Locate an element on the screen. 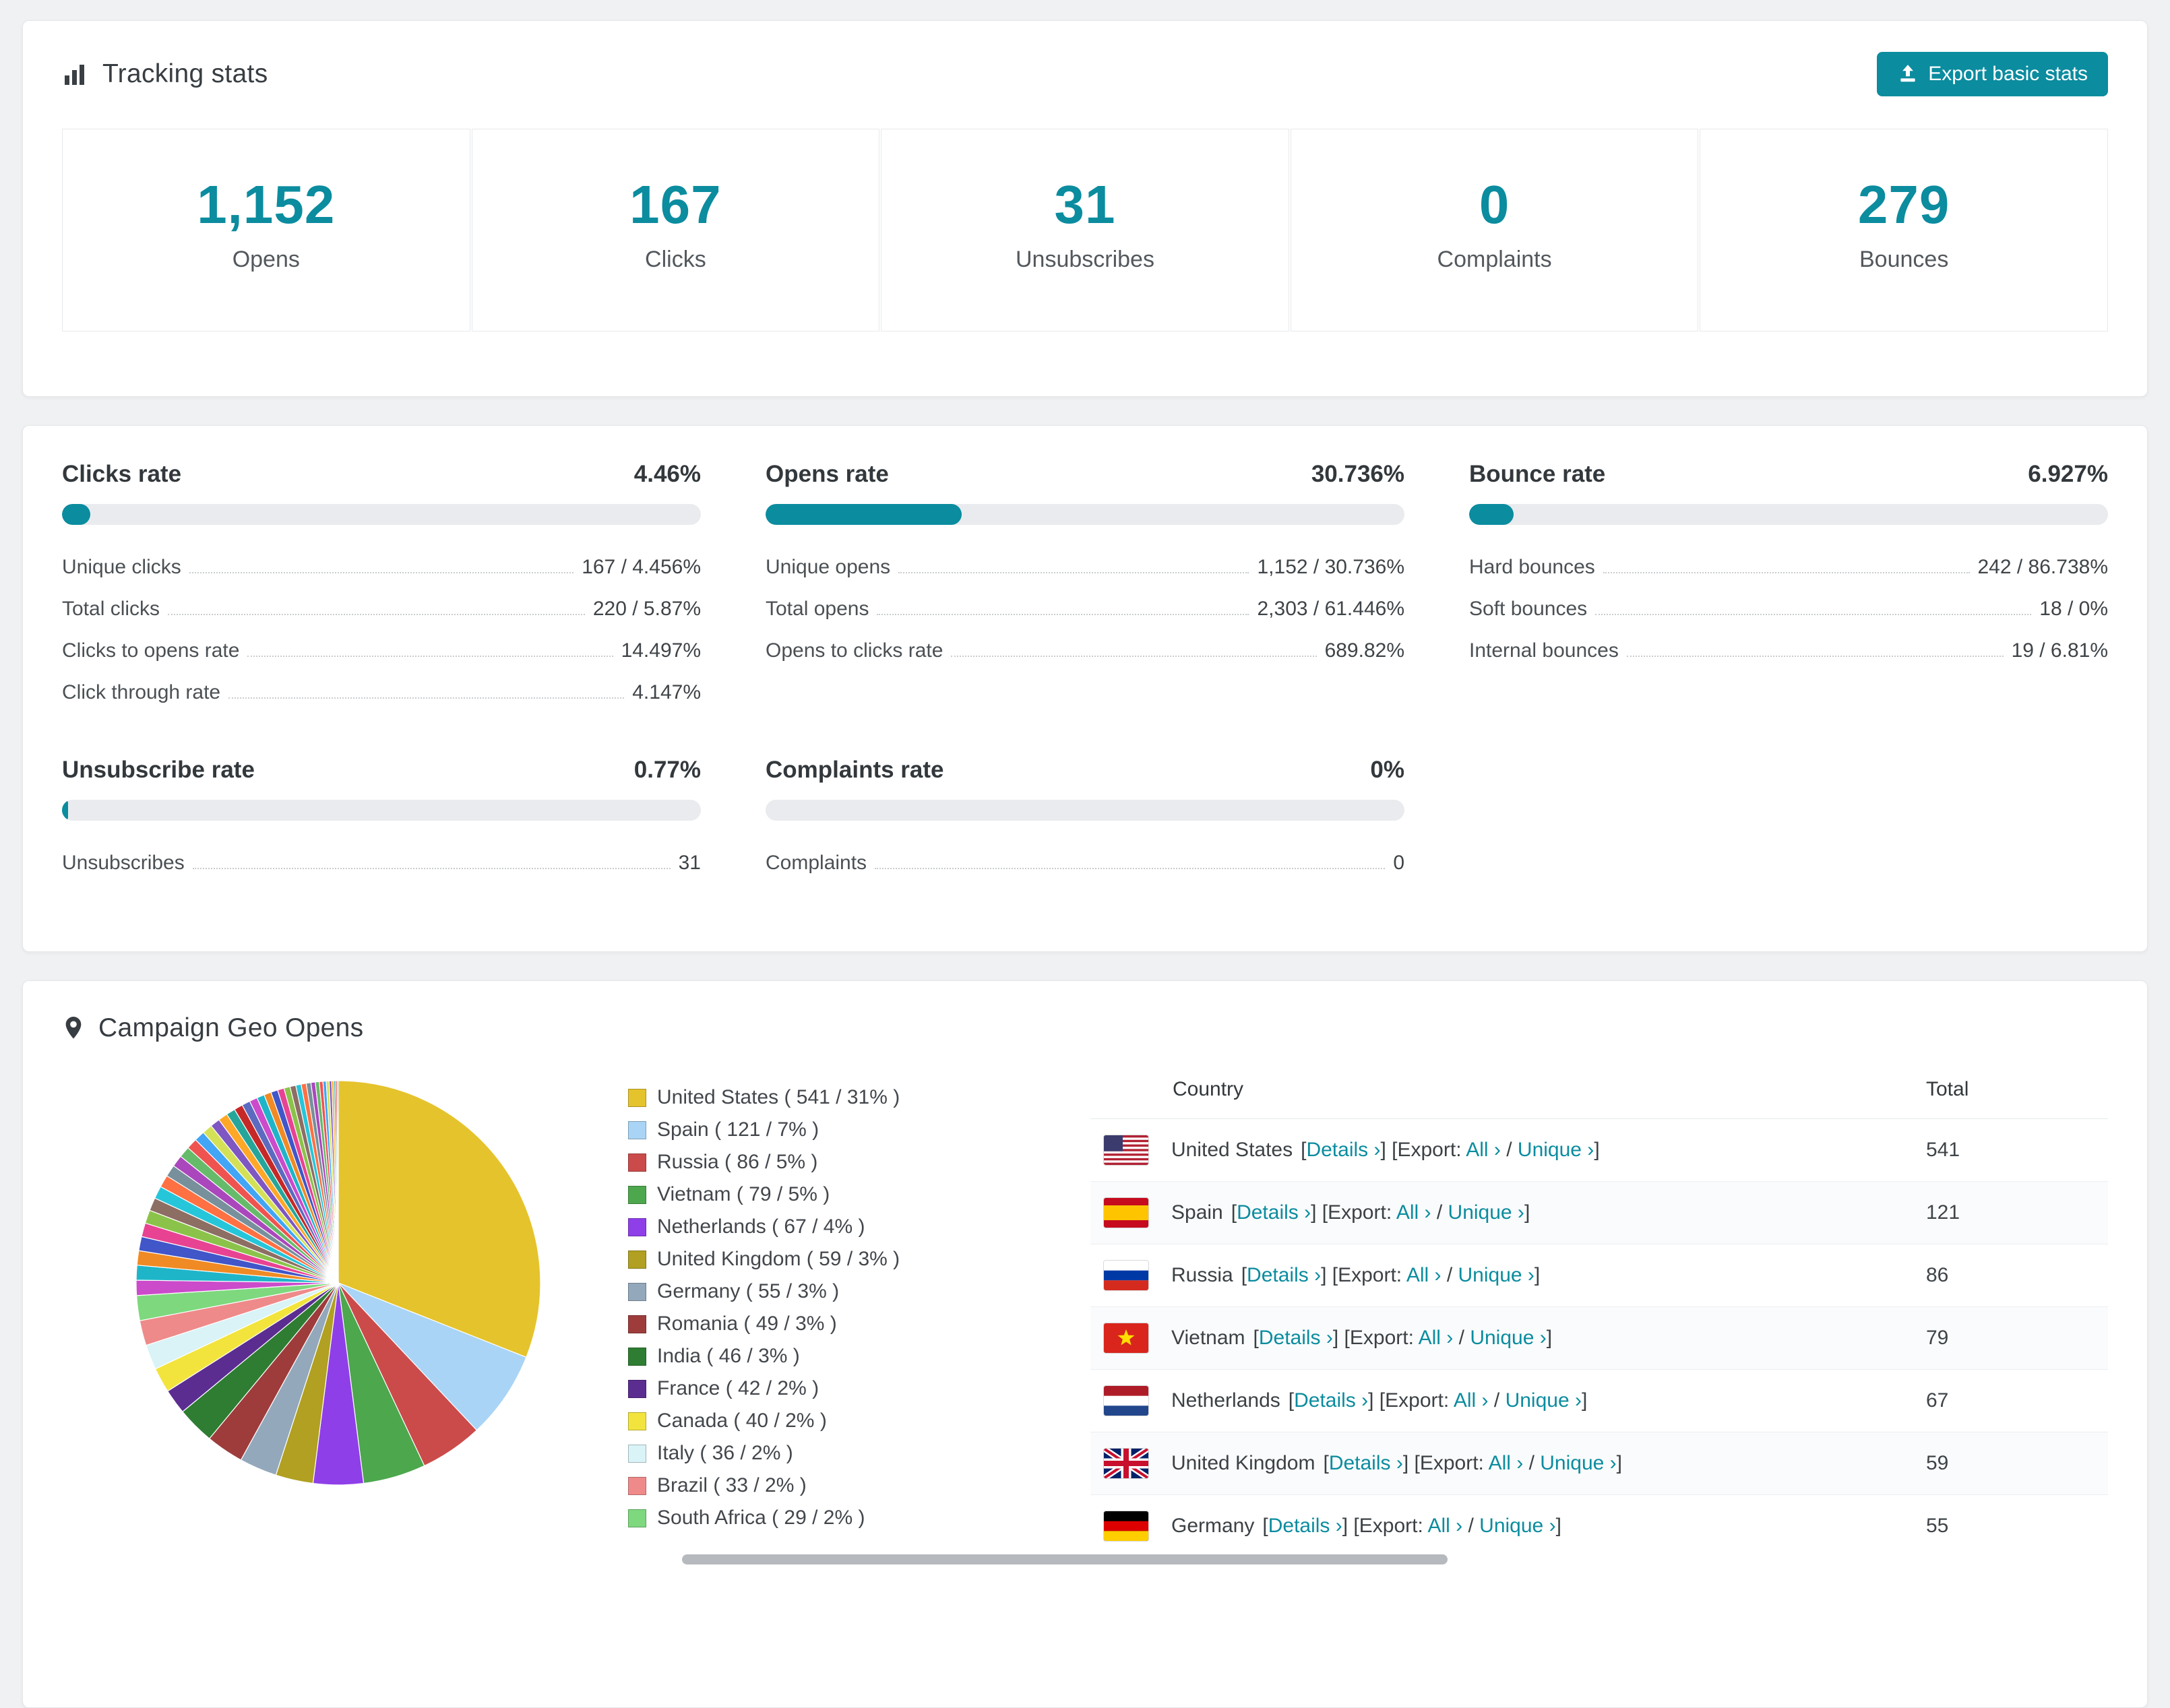 Image resolution: width=2170 pixels, height=1708 pixels. legend-item: Germany ( 55 / 3% ) is located at coordinates (764, 1291).